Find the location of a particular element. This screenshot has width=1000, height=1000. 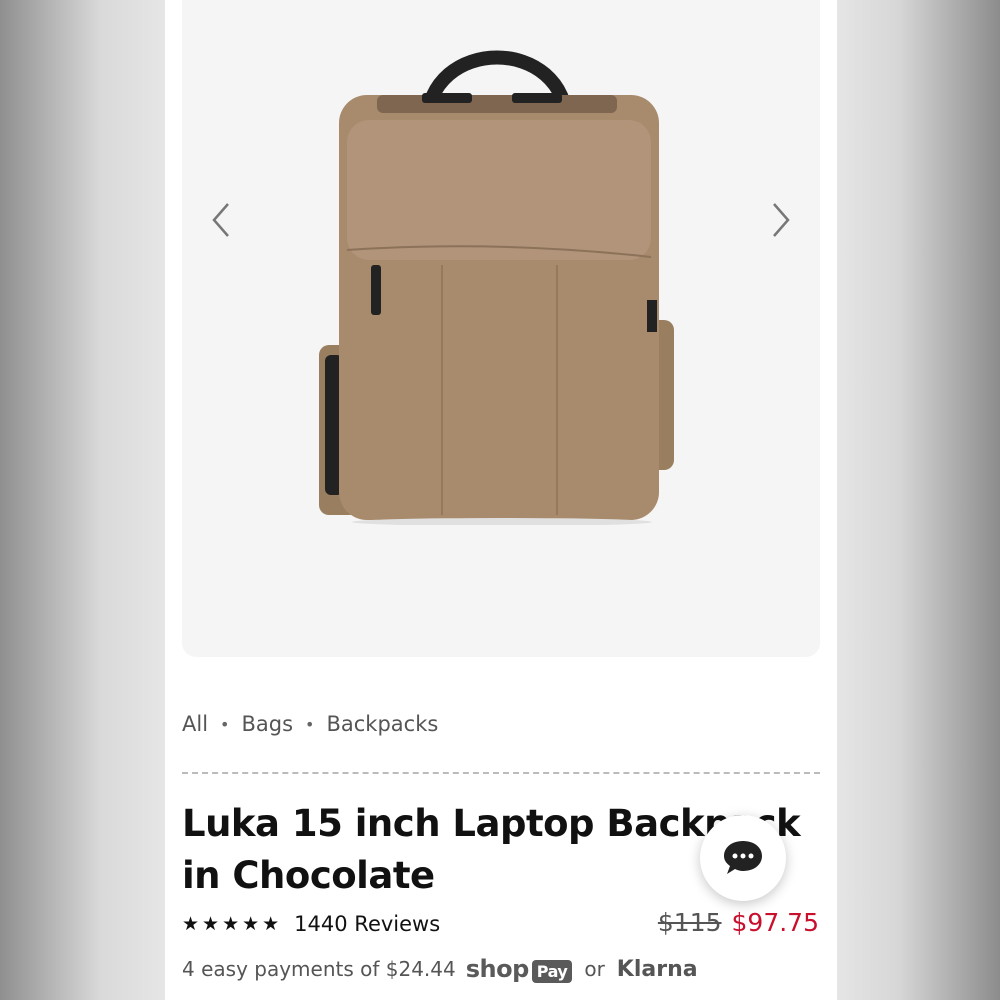

price-block: $115 $97.75 is located at coordinates (738, 922).